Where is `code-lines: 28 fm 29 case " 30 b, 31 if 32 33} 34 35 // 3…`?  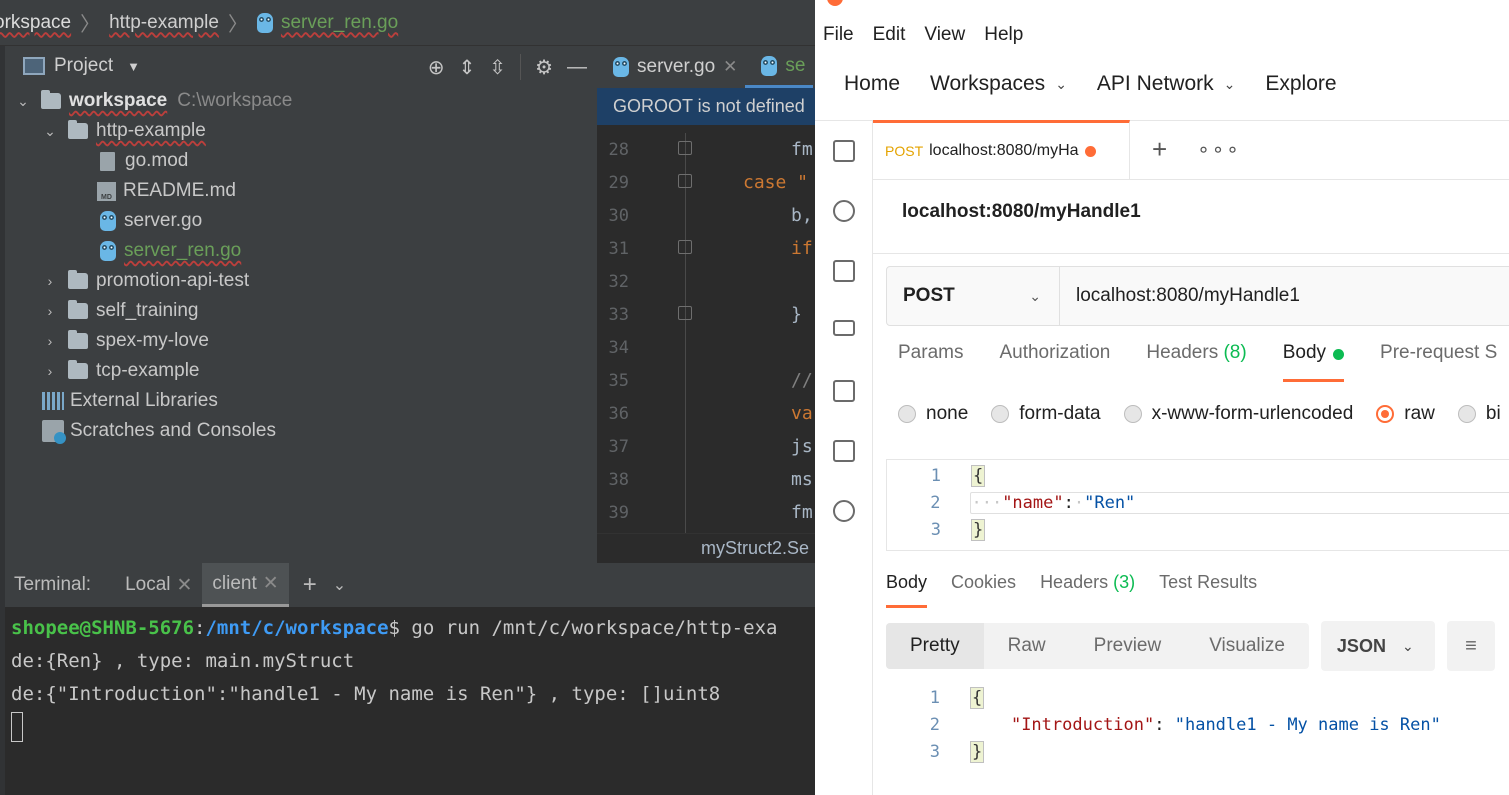
code-lines: 28 fm 29 case " 30 b, 31 if 32 33} 34 35 // 3… is located at coordinates (706, 331).